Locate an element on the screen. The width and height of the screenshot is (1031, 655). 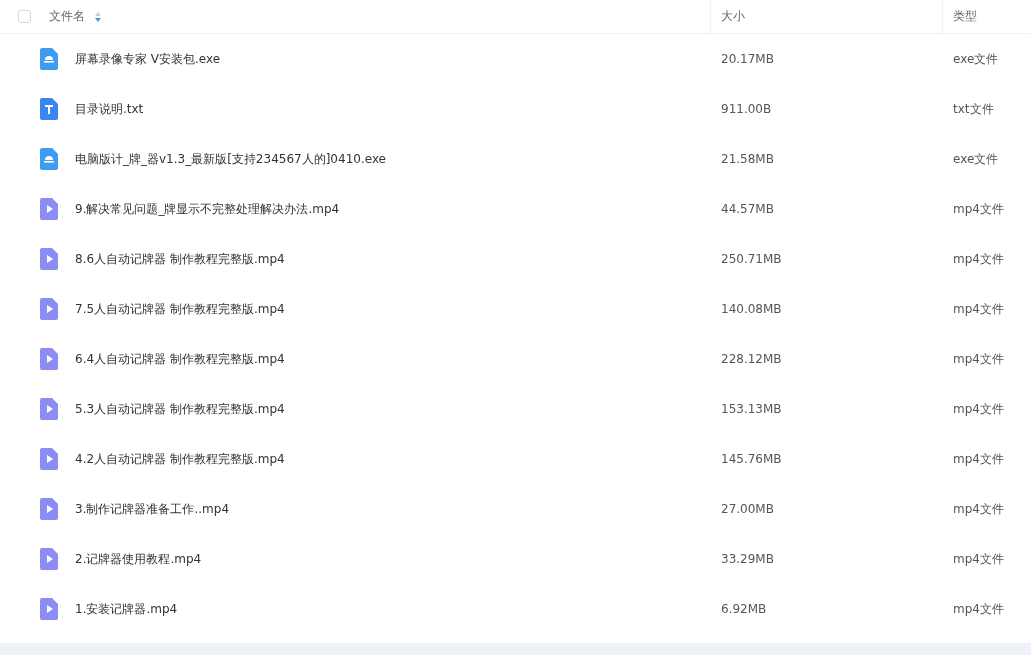
file-size: 27.00MB is located at coordinates (747, 509).